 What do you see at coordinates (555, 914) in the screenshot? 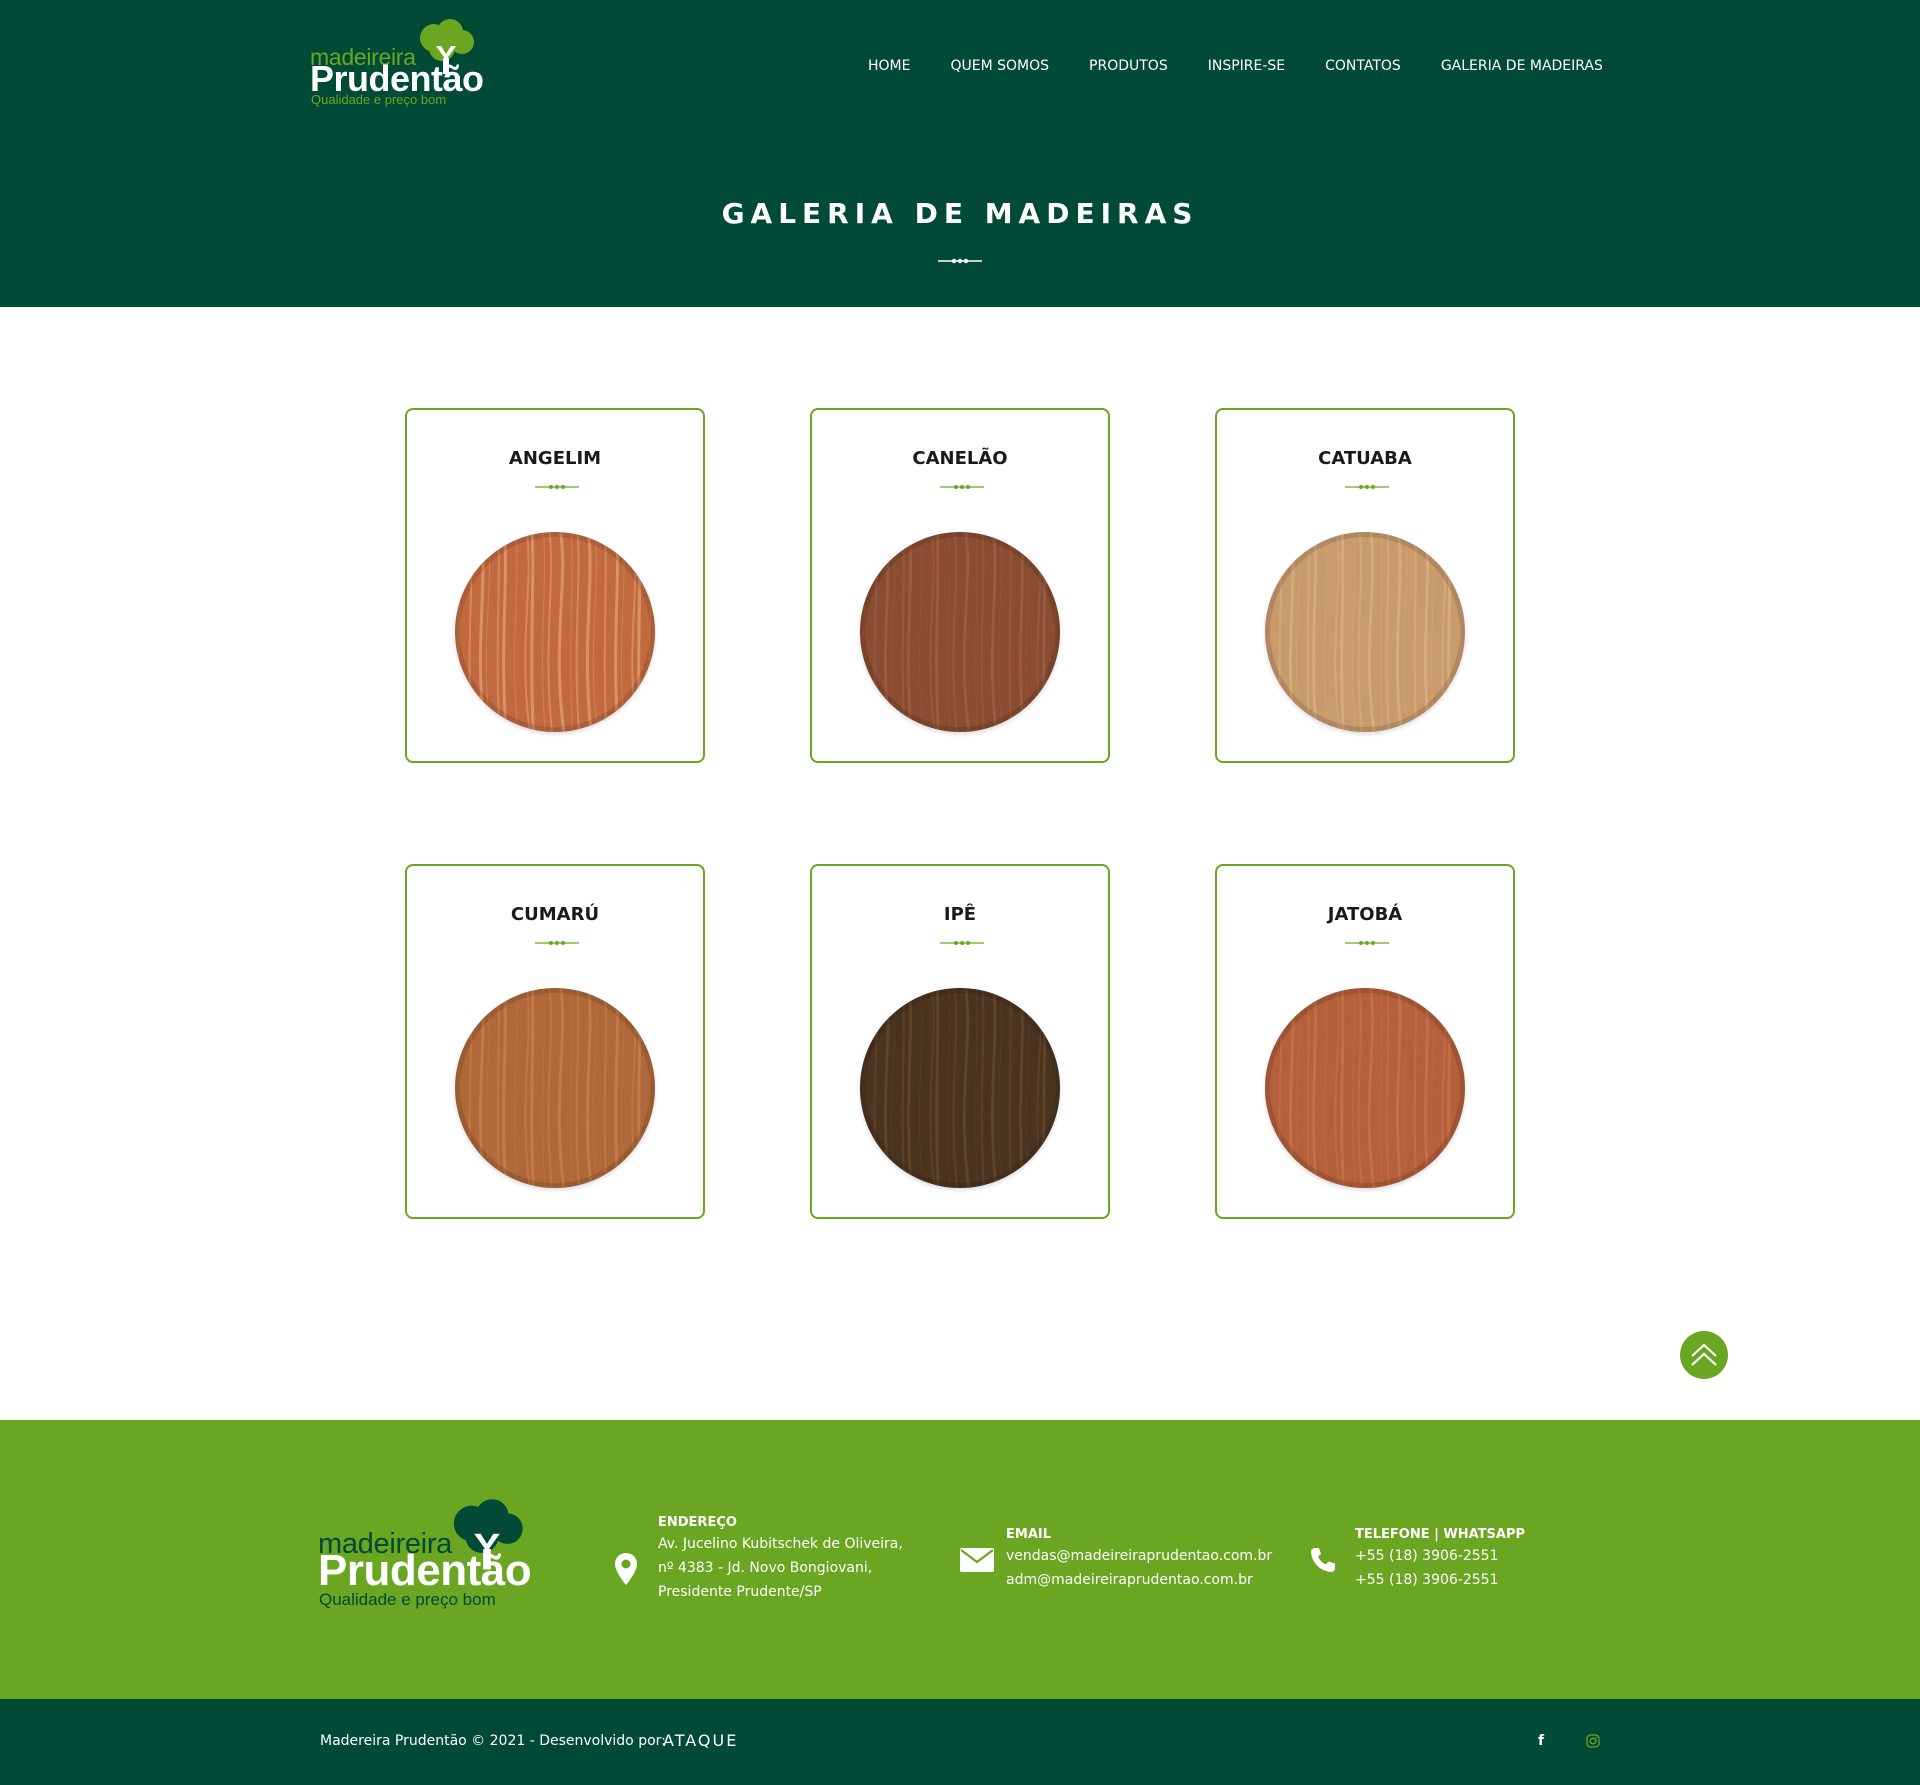
I see `wood-name: CUMARÚ` at bounding box center [555, 914].